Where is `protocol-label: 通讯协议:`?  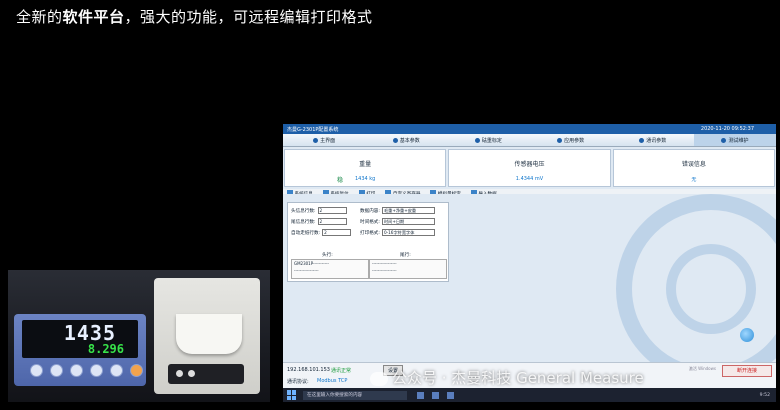 protocol-label: 通讯协议: is located at coordinates (298, 382).